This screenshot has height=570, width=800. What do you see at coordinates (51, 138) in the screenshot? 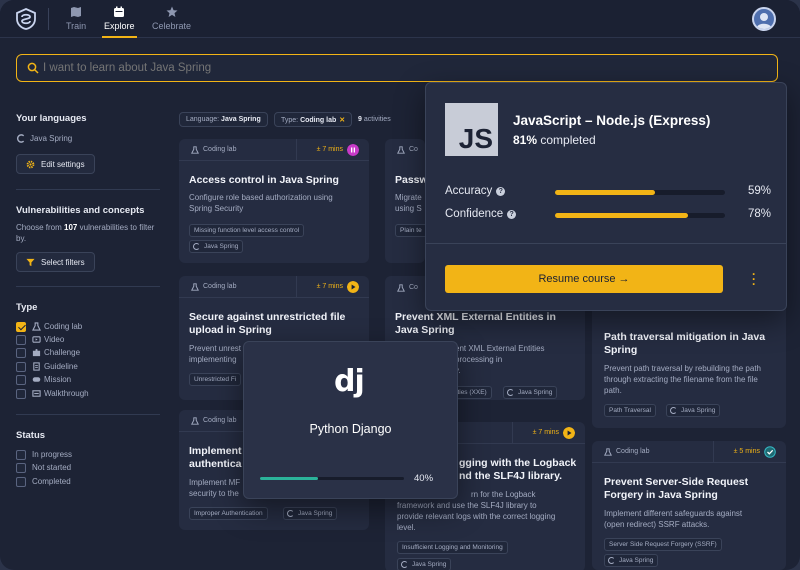
I see `language-label: Java Spring` at bounding box center [51, 138].